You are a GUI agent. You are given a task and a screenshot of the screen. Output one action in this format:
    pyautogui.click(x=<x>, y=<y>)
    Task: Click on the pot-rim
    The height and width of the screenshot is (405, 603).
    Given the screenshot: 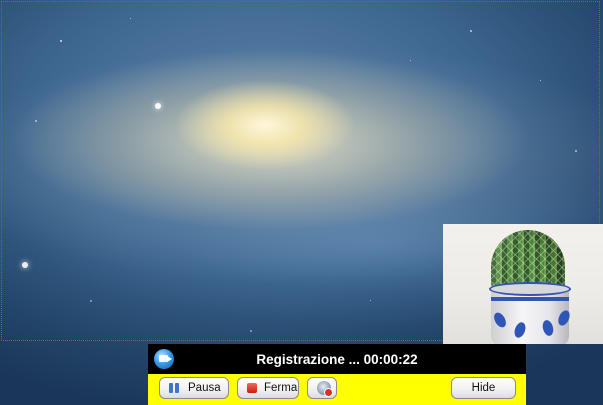 What is the action you would take?
    pyautogui.click(x=530, y=289)
    